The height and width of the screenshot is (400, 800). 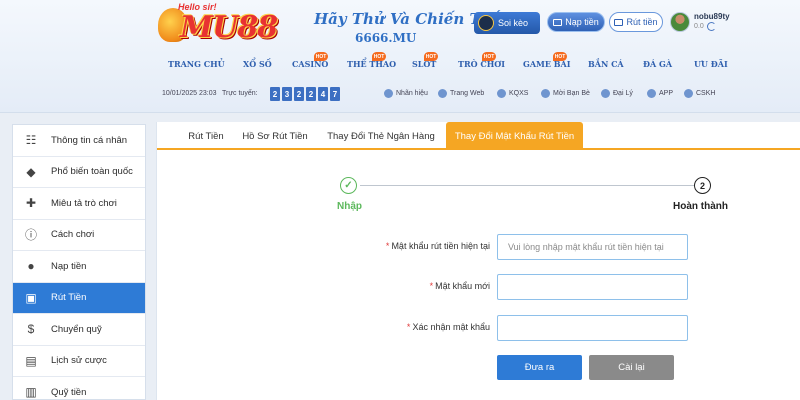 What do you see at coordinates (30, 235) in the screenshot?
I see `info-icon: ⓘ` at bounding box center [30, 235].